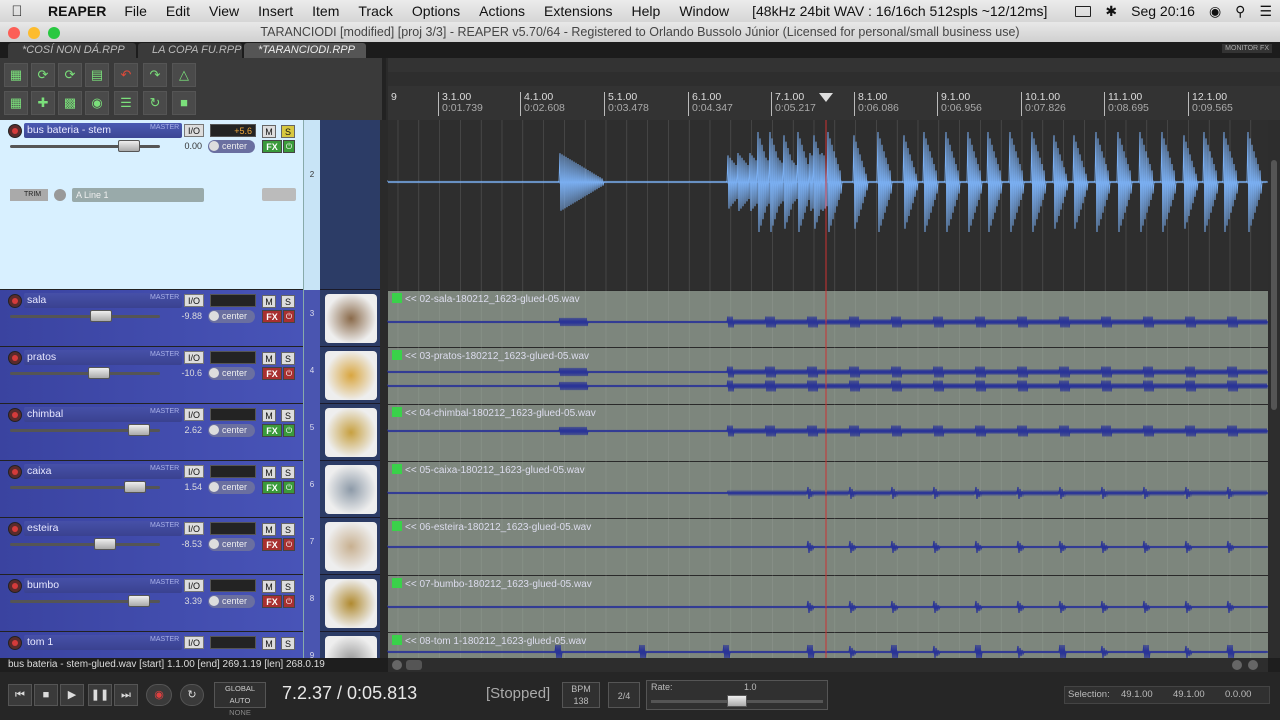  What do you see at coordinates (126, 75) in the screenshot?
I see `undo-icon: ↶` at bounding box center [126, 75].